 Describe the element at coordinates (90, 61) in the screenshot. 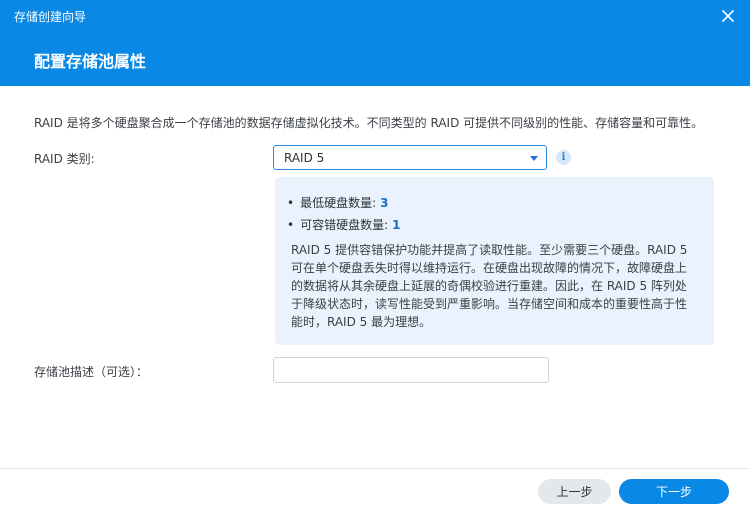

I see `page-title: 配置存储池属性` at that location.